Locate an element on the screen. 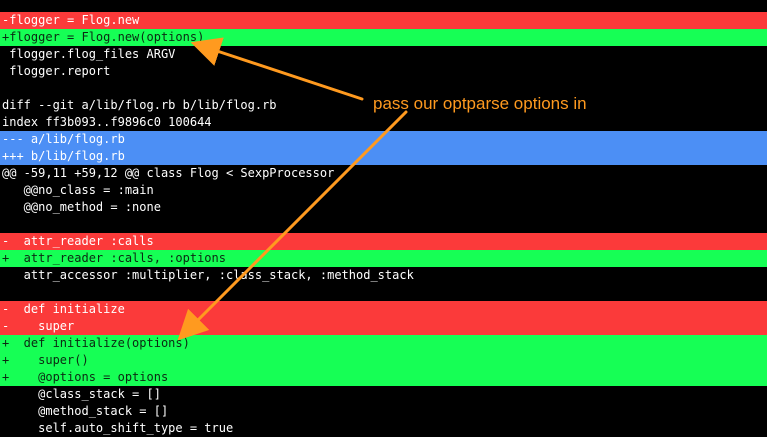 This screenshot has height=437, width=767. diff-line-added: + @options = options is located at coordinates (383, 377).